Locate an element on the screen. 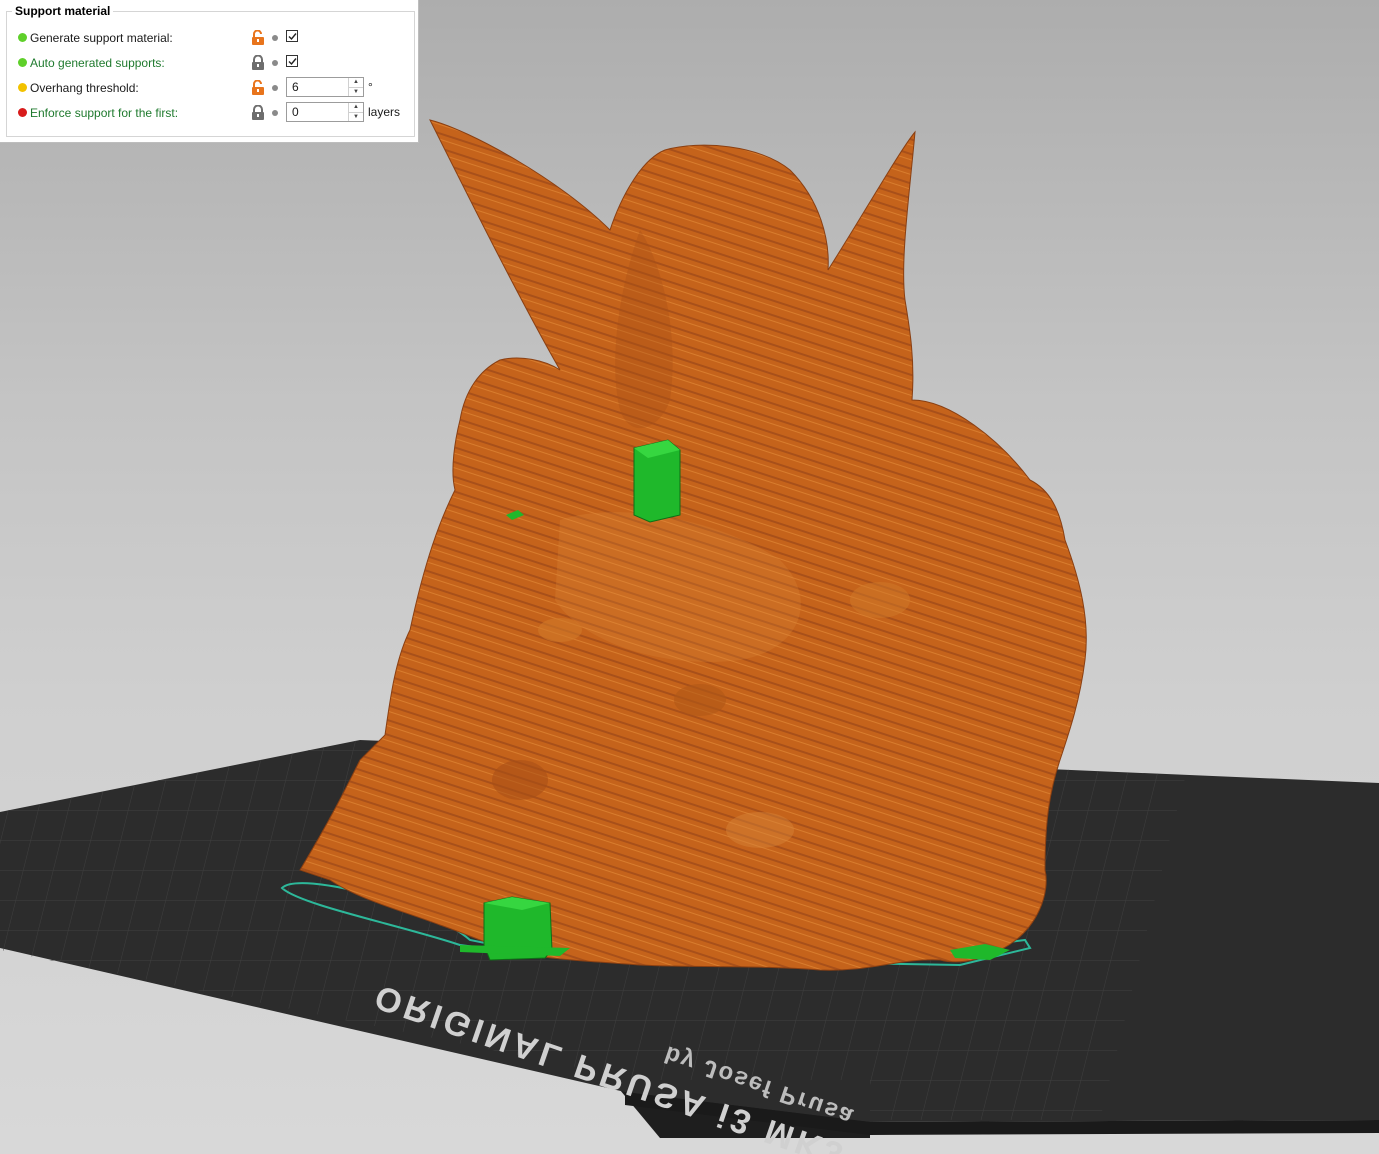 This screenshot has width=1379, height=1154. setting-spin-input: 0 ▲ ▼ is located at coordinates (325, 112).